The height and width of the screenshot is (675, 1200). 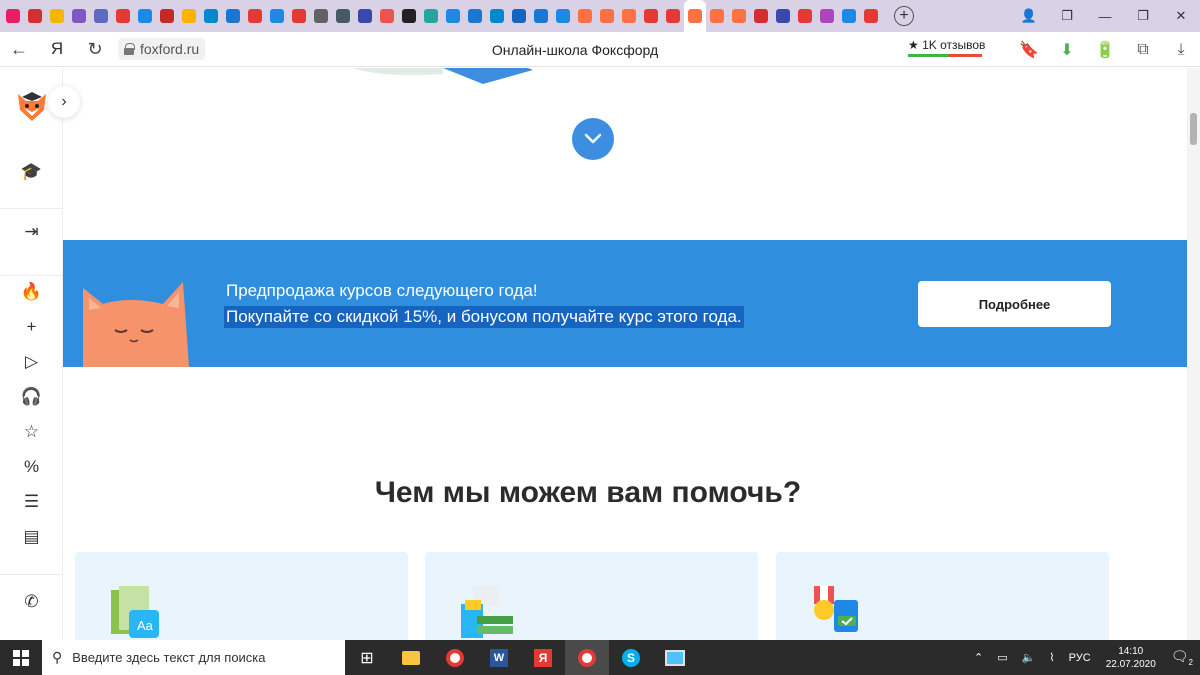 What do you see at coordinates (31, 172) in the screenshot?
I see `courses-icon: 🎓` at bounding box center [31, 172].